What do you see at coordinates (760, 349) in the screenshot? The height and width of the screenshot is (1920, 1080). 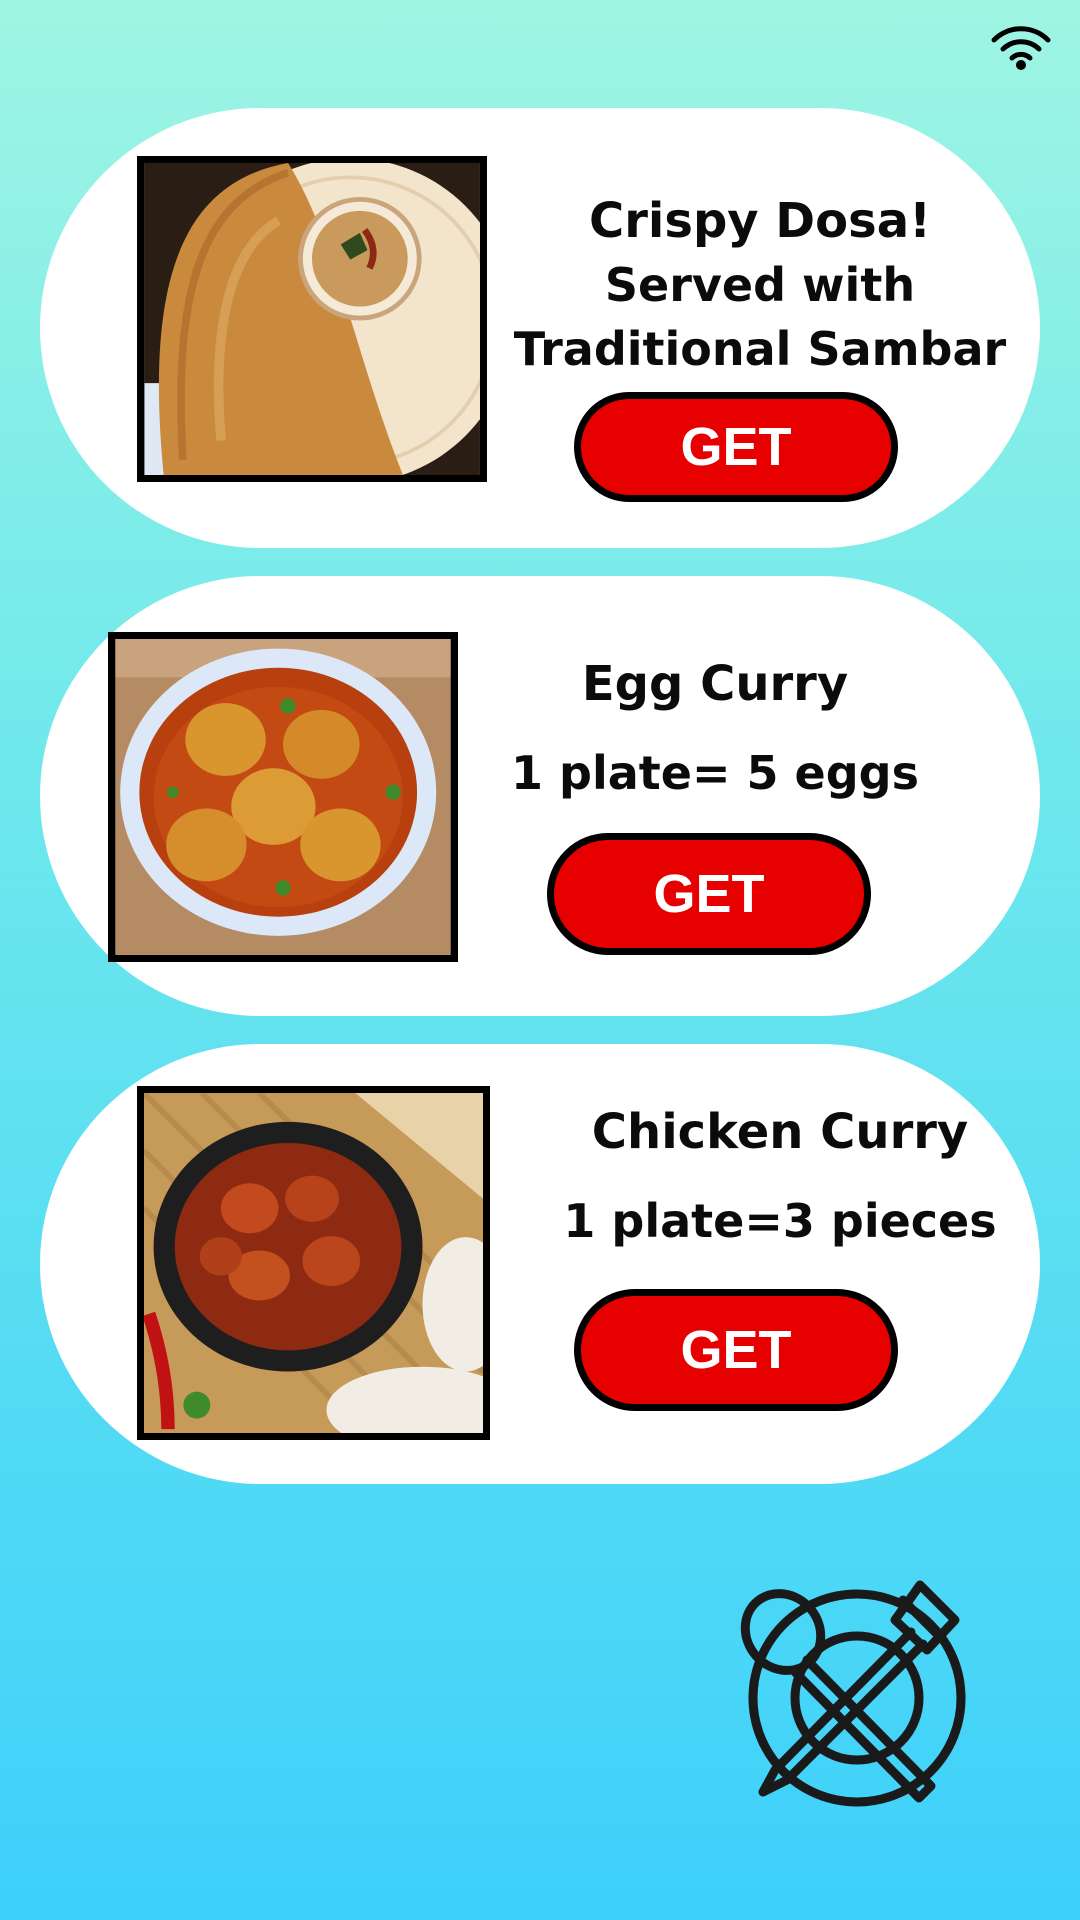 I see `item-description: Traditional Sambar` at bounding box center [760, 349].